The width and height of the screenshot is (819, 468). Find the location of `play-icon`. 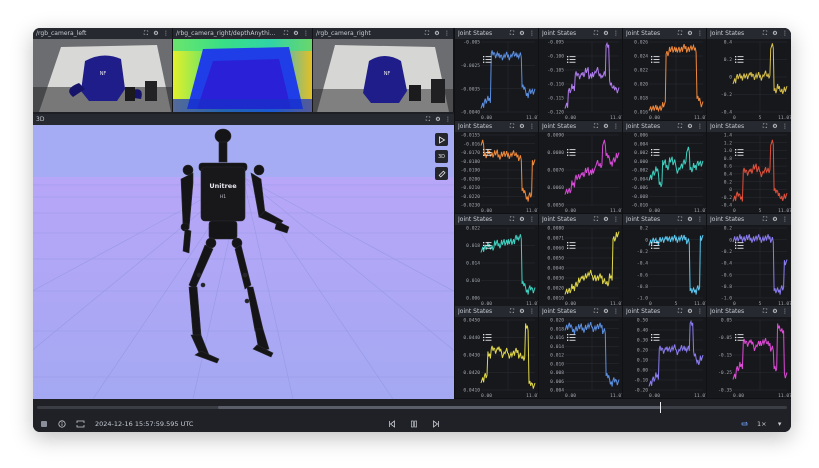

play-icon is located at coordinates (441, 139).